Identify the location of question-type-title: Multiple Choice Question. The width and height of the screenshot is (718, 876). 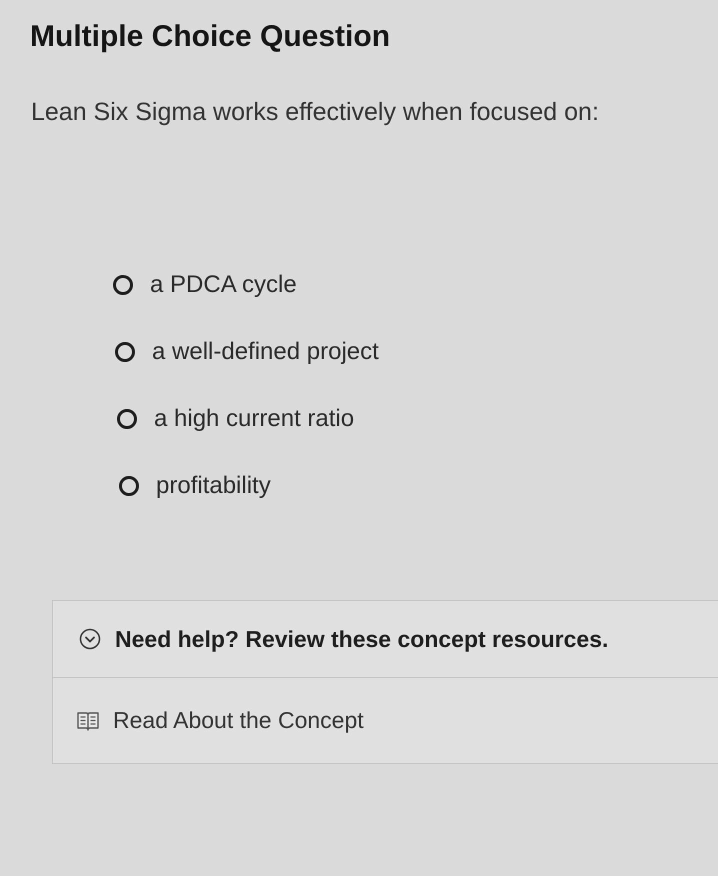
(210, 37).